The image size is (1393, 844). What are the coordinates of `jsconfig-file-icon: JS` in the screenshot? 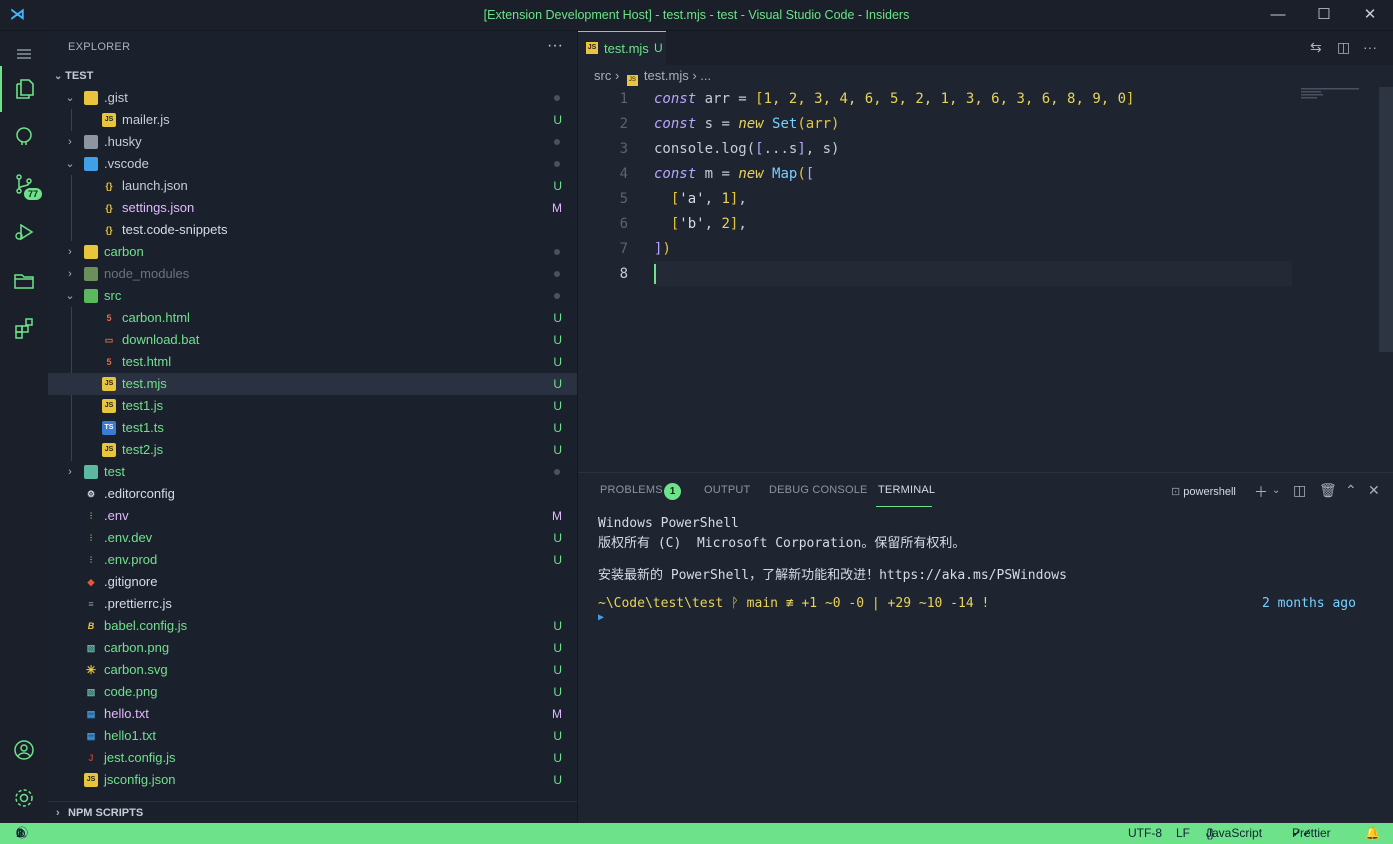 It's located at (91, 780).